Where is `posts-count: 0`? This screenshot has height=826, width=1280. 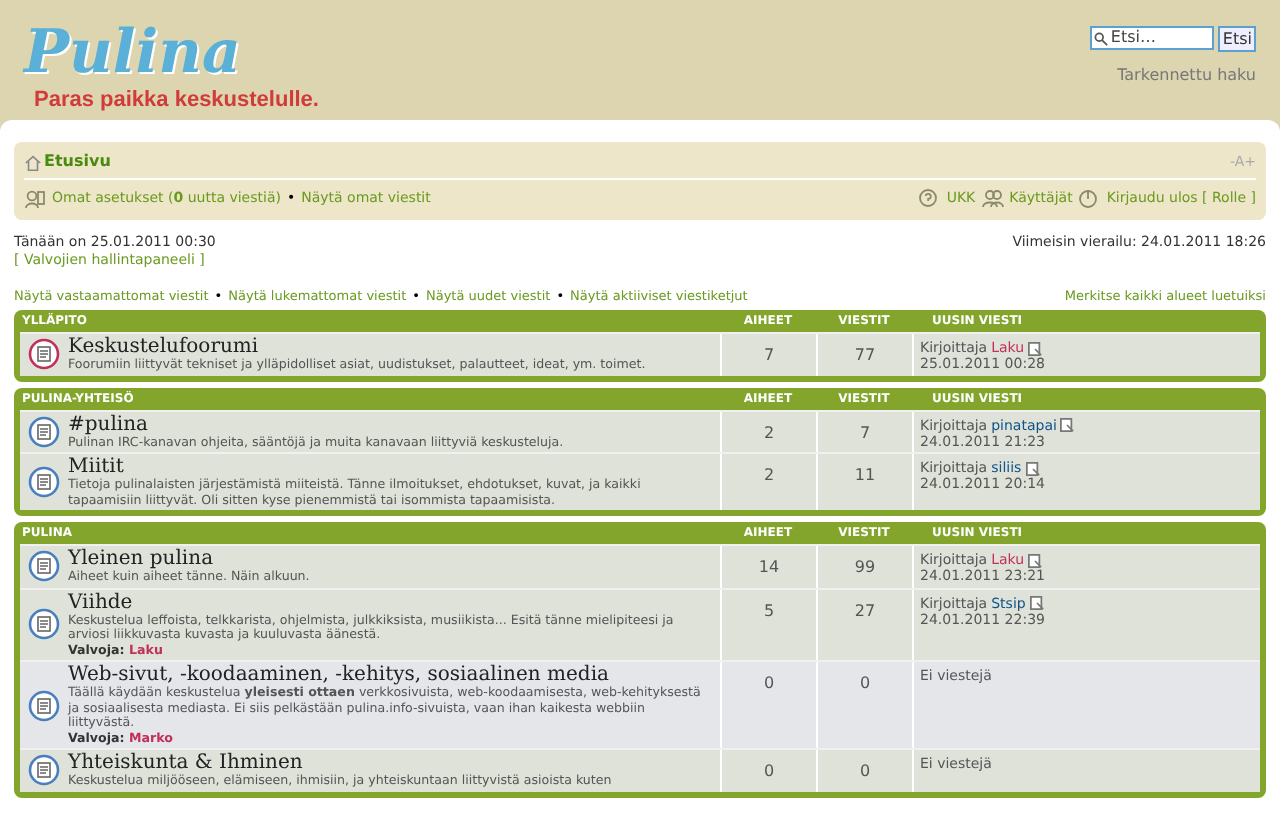
posts-count: 0 is located at coordinates (864, 770).